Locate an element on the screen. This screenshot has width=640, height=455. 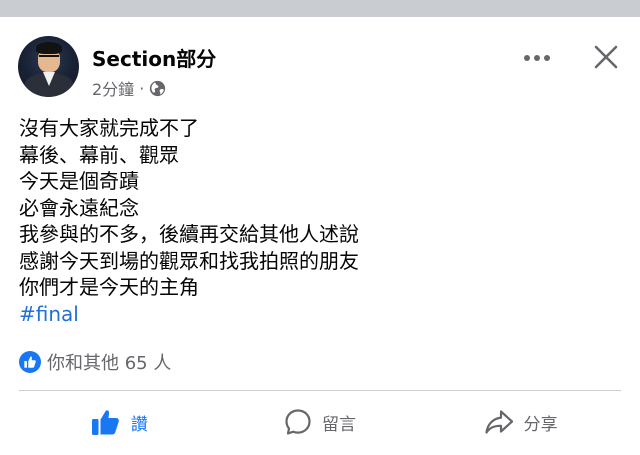
hashtag-link: #final is located at coordinates (319, 314).